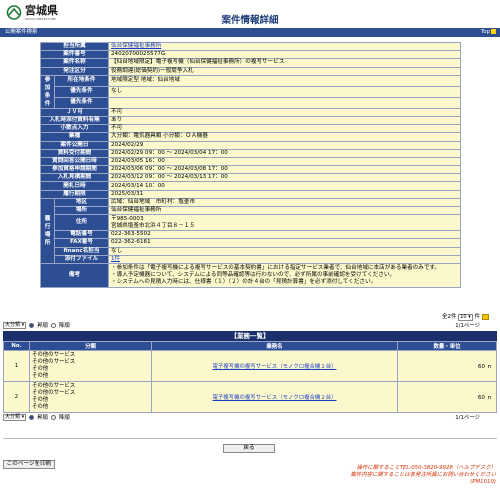  Describe the element at coordinates (127, 218) in the screenshot. I see `postal-code: 〒985-0003` at that location.